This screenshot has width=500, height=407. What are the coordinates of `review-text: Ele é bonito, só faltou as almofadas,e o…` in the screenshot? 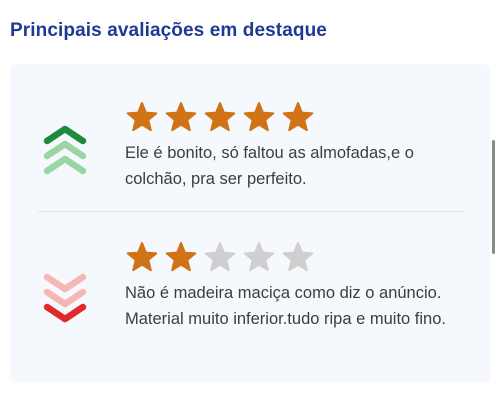 It's located at (269, 166).